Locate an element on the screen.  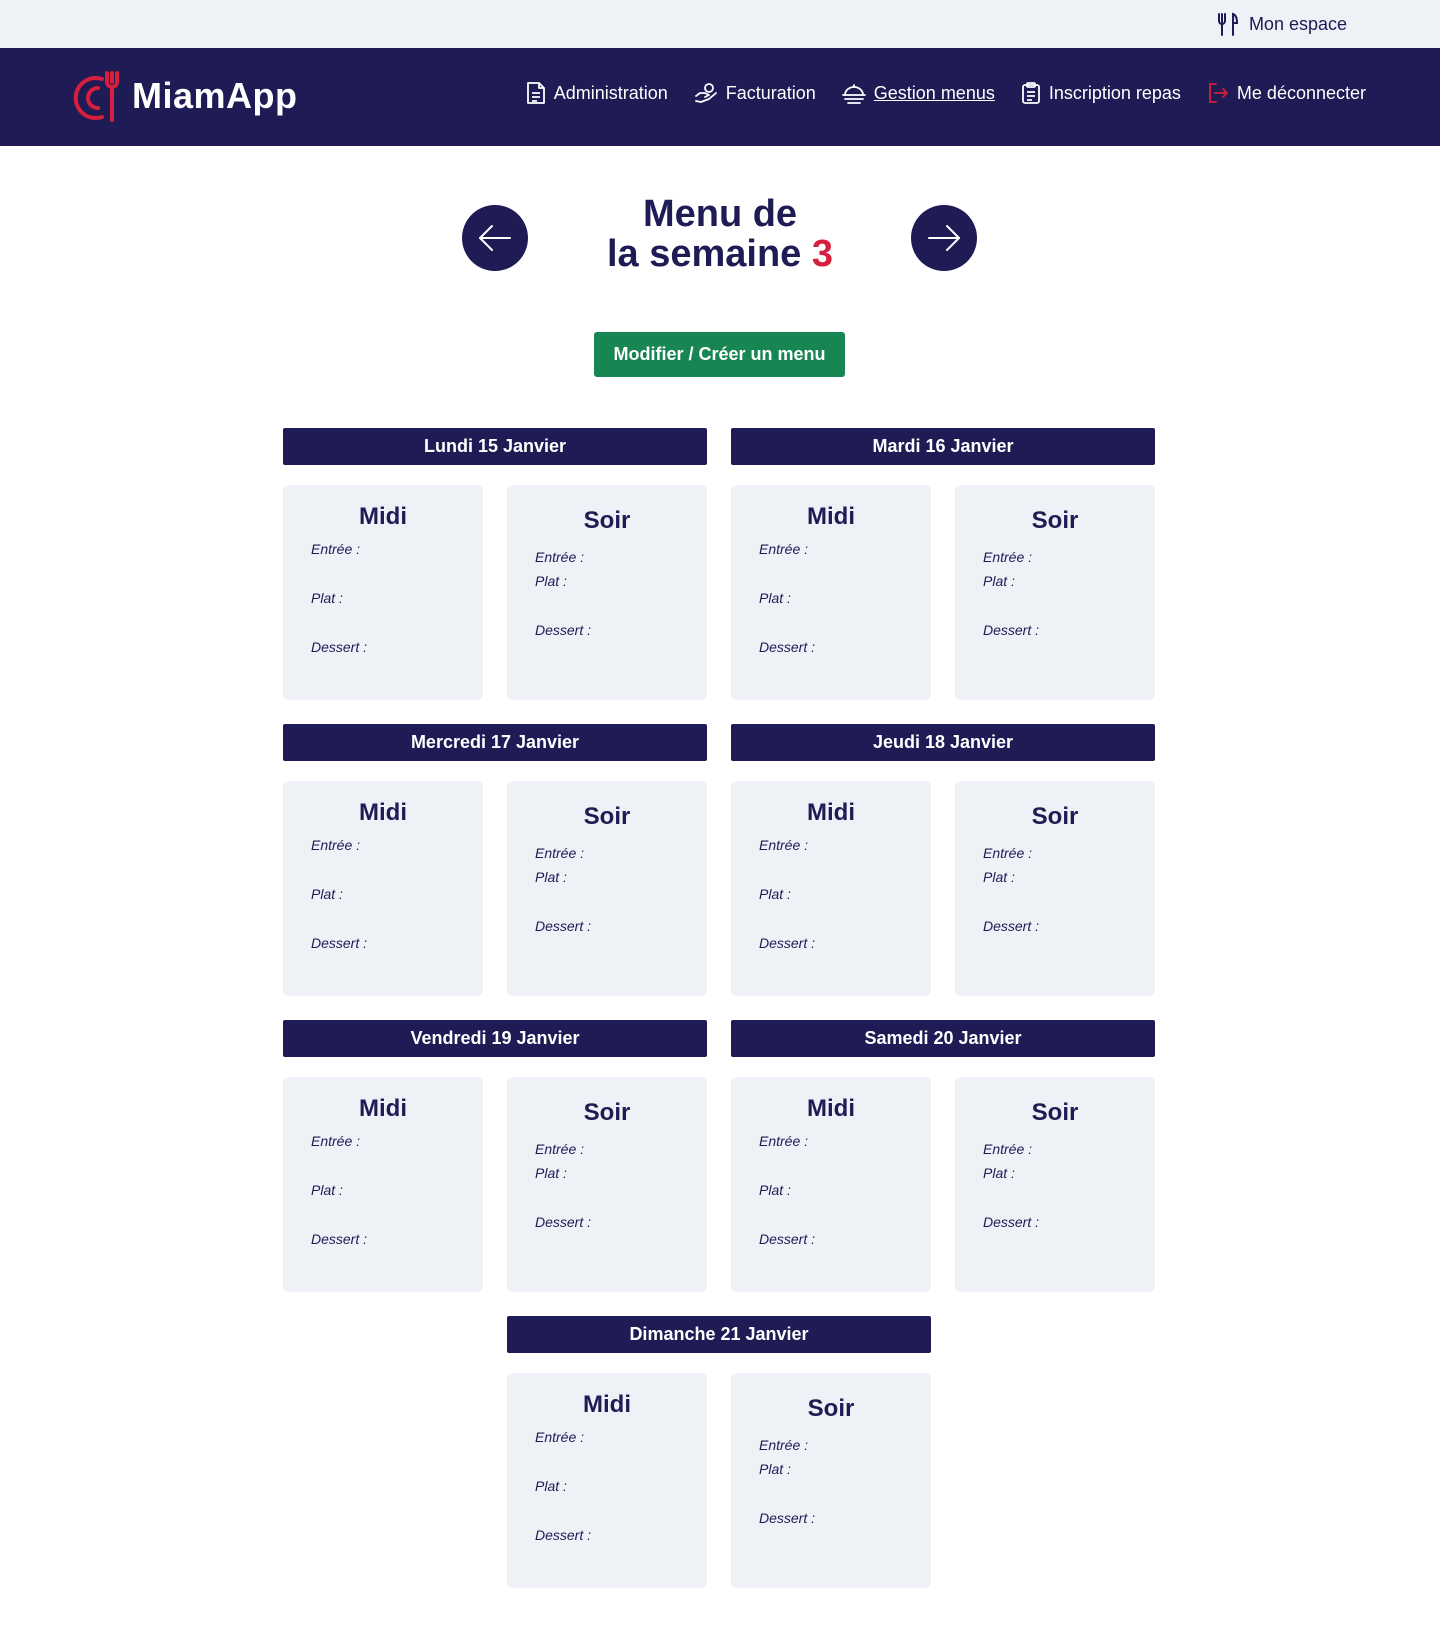
day-header: Mercredi 17 Janvier is located at coordinates (495, 742).